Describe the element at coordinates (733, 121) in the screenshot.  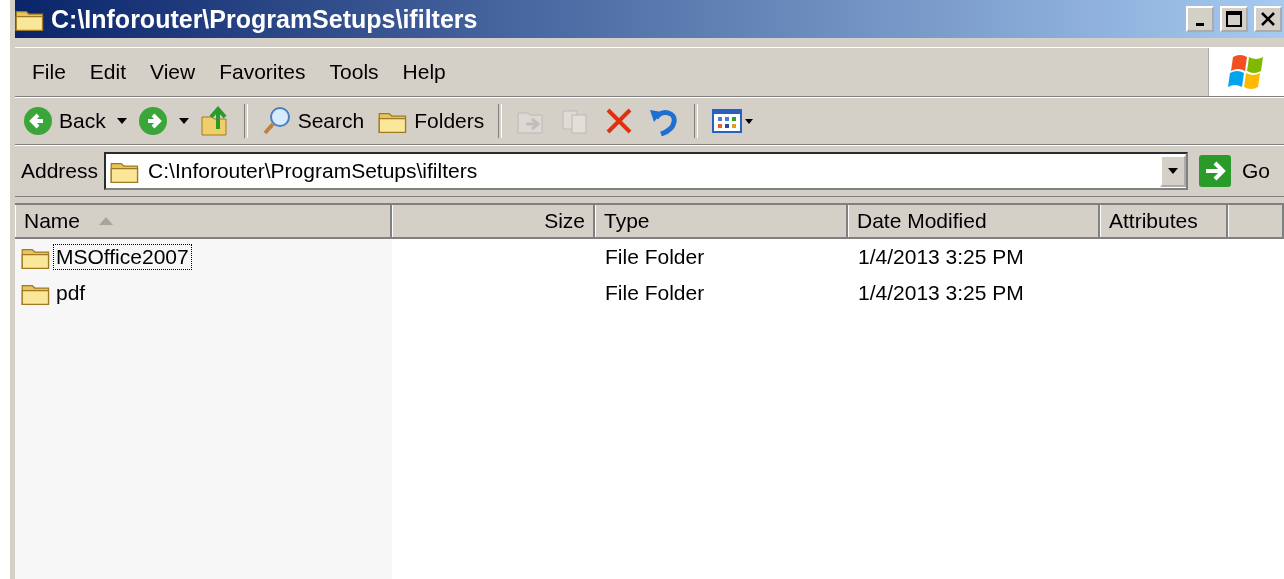
I see `views-icon` at that location.